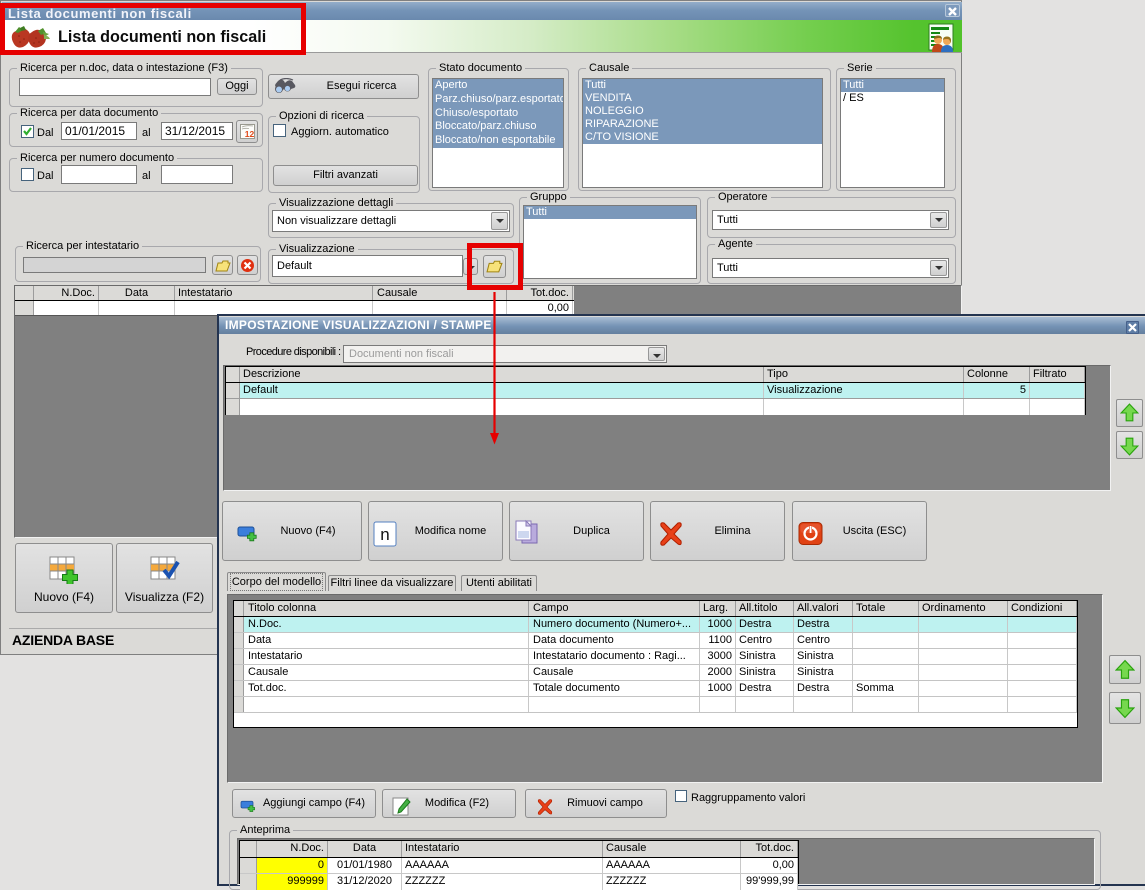 The image size is (1145, 890). Describe the element at coordinates (249, 134) in the screenshot. I see `svg-text: 12` at that location.